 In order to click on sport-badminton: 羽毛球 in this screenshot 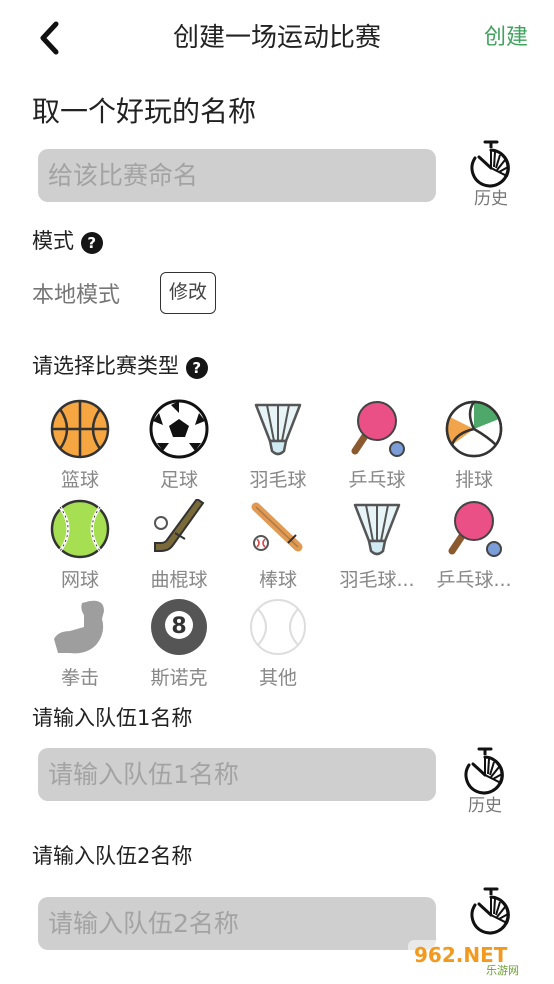, I will do `click(278, 447)`.